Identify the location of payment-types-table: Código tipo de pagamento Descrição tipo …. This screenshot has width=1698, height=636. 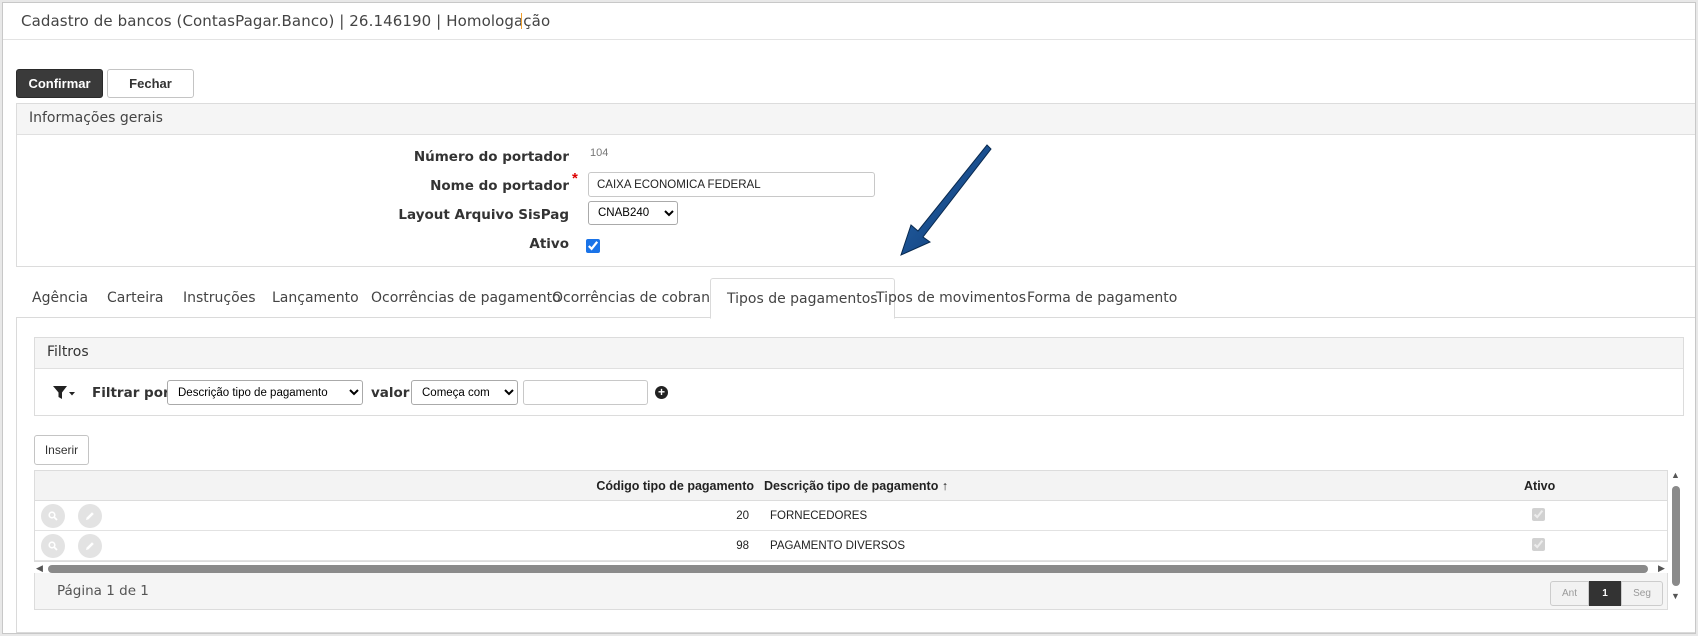
(851, 516).